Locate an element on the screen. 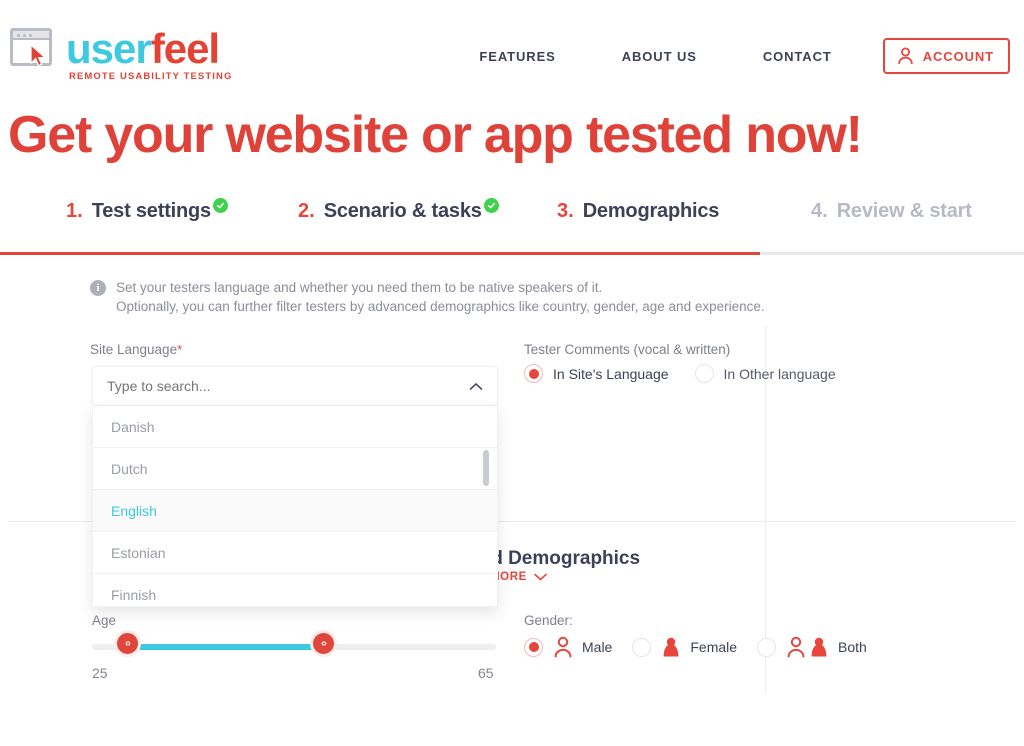  site-language-label-text: Site Language is located at coordinates (134, 349).